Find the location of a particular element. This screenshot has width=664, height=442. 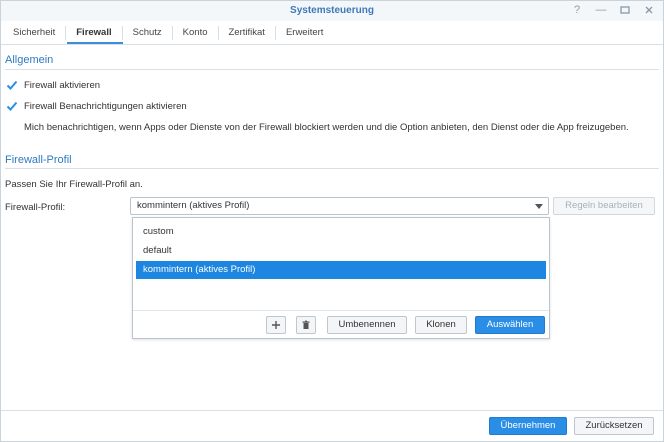

enable-notifications-checkbox is located at coordinates (12, 106).